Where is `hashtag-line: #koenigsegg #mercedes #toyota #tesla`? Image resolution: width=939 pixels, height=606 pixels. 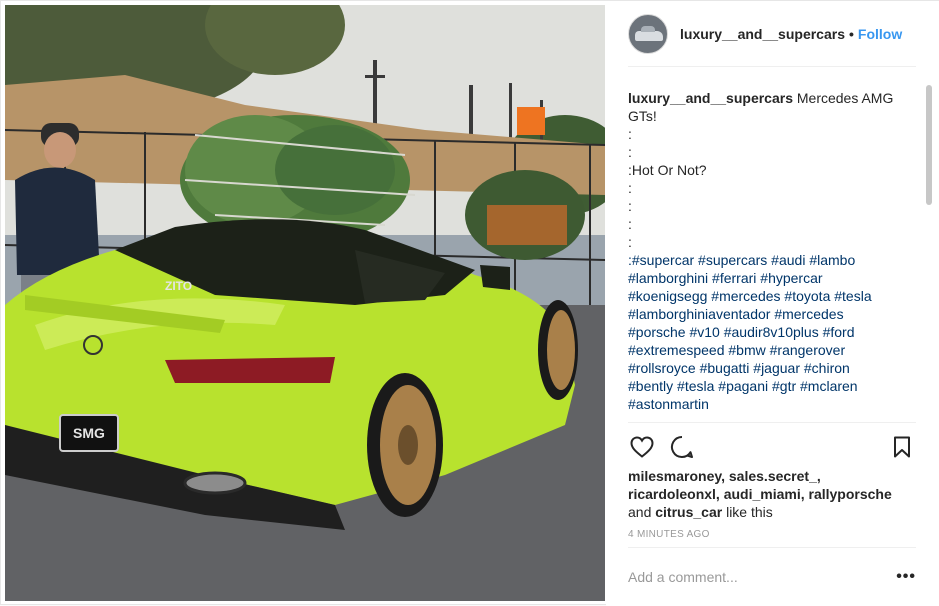
hashtag-line: #koenigsegg #mercedes #toyota #tesla is located at coordinates (773, 296).